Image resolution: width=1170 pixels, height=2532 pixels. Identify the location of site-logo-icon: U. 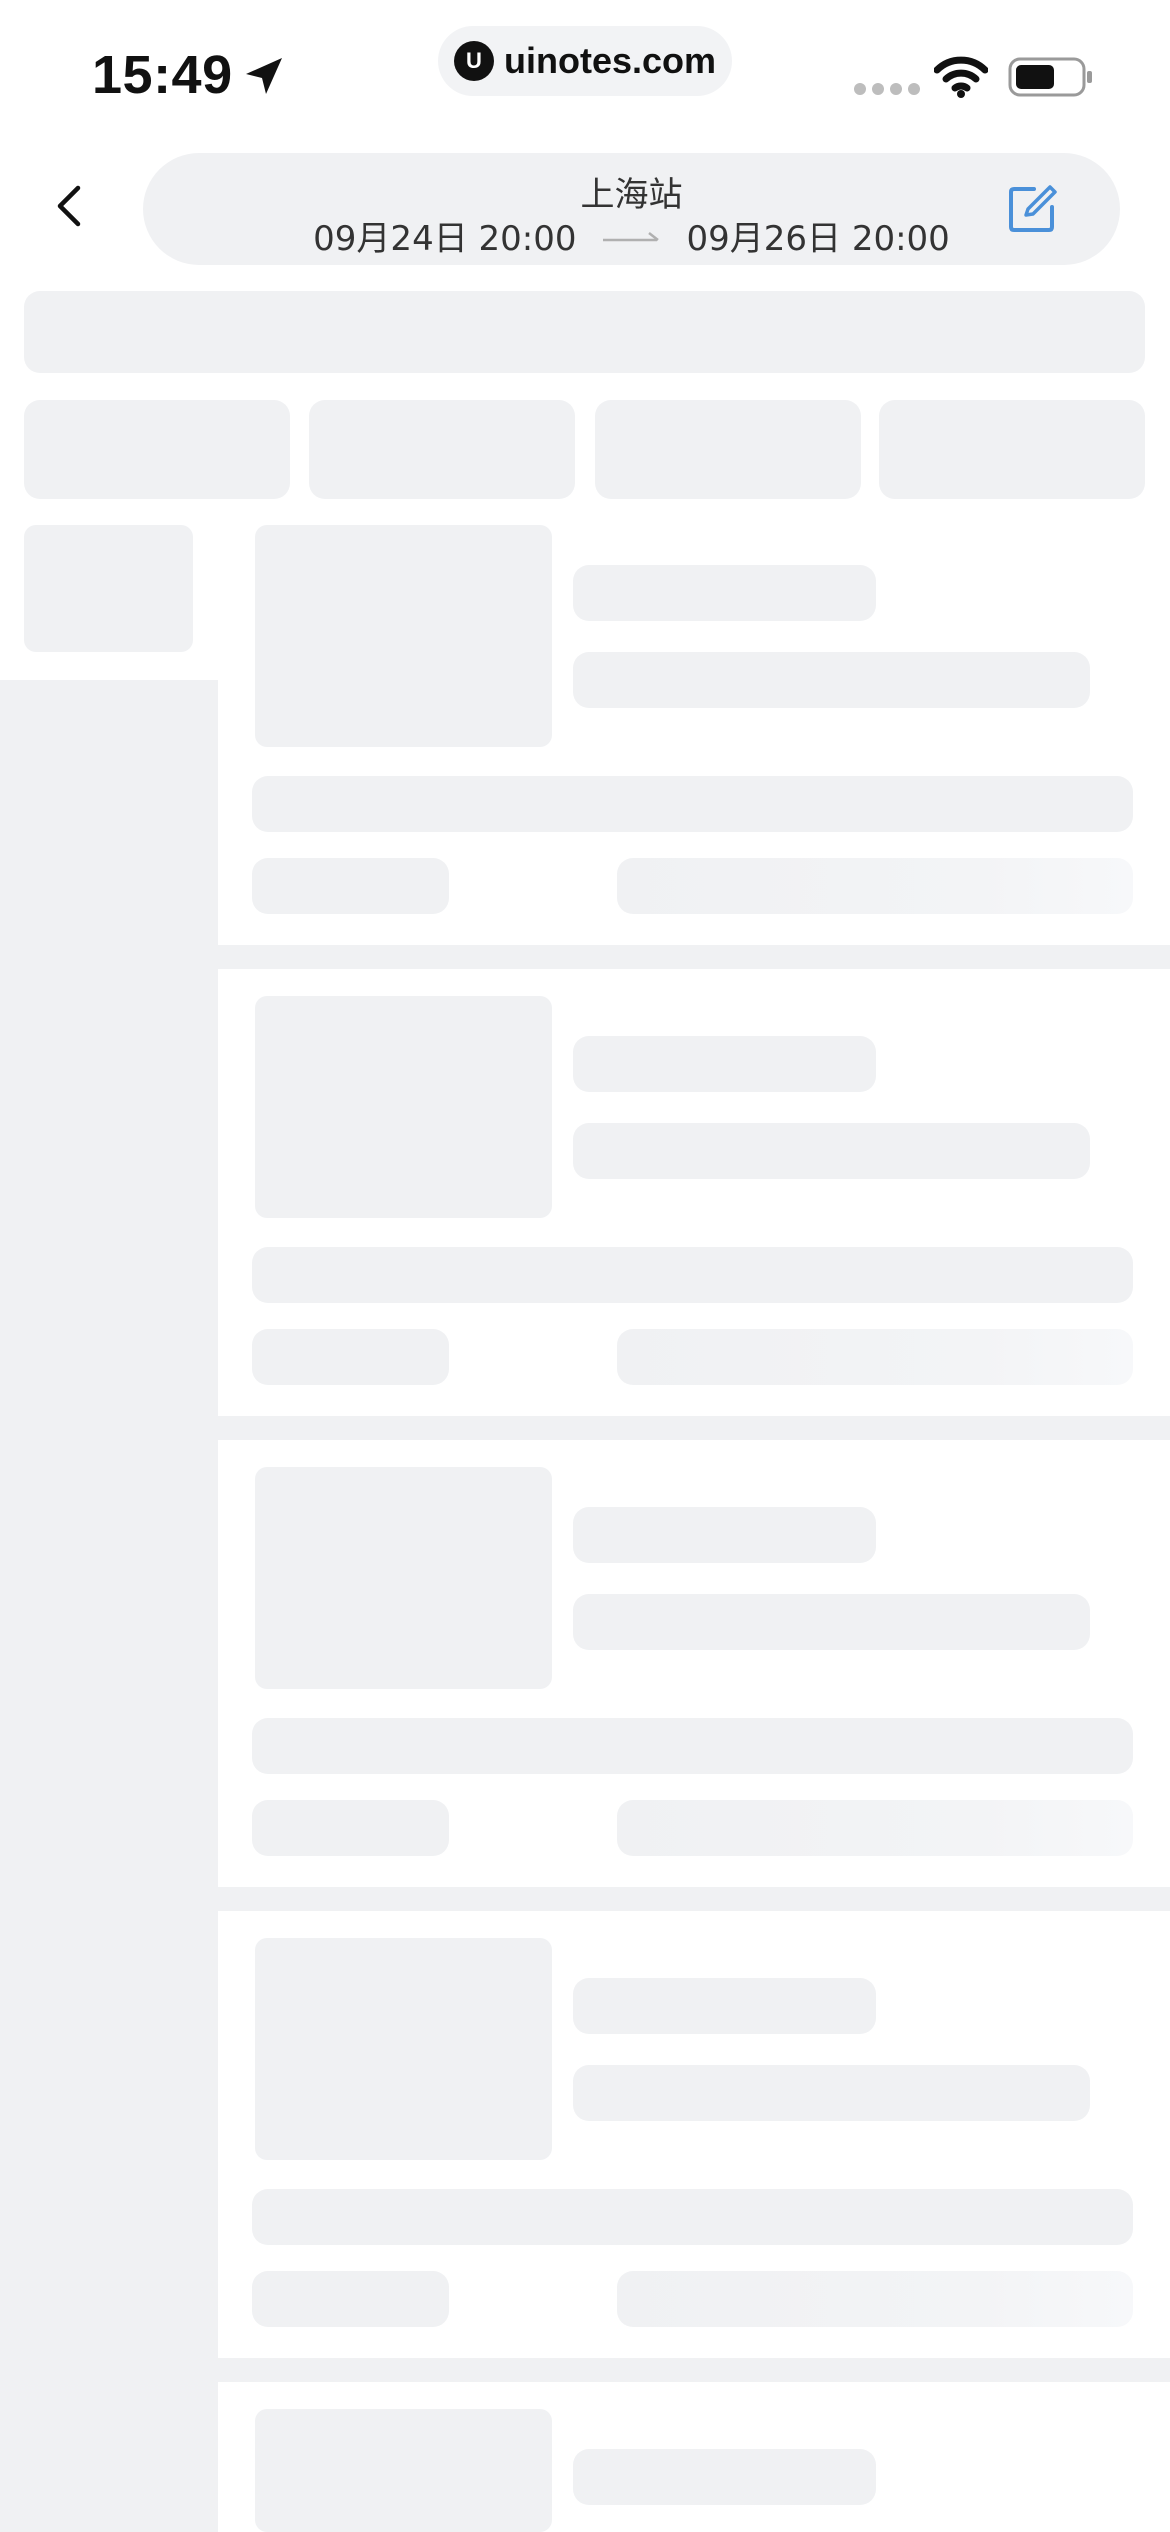
(473, 61).